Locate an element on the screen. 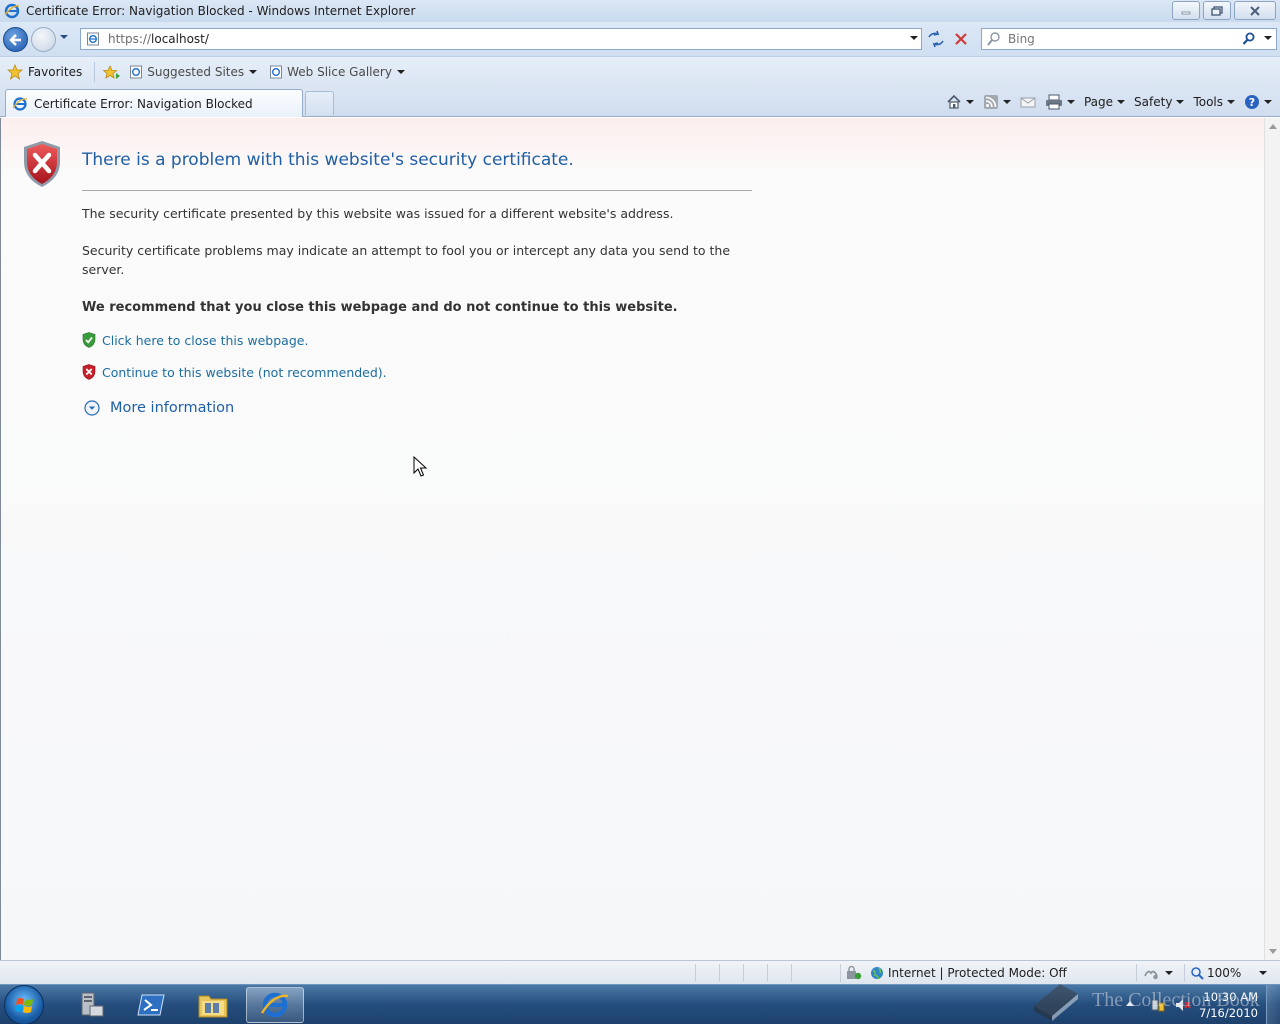  navigation-bar: https://localhost/ is located at coordinates (640, 39).